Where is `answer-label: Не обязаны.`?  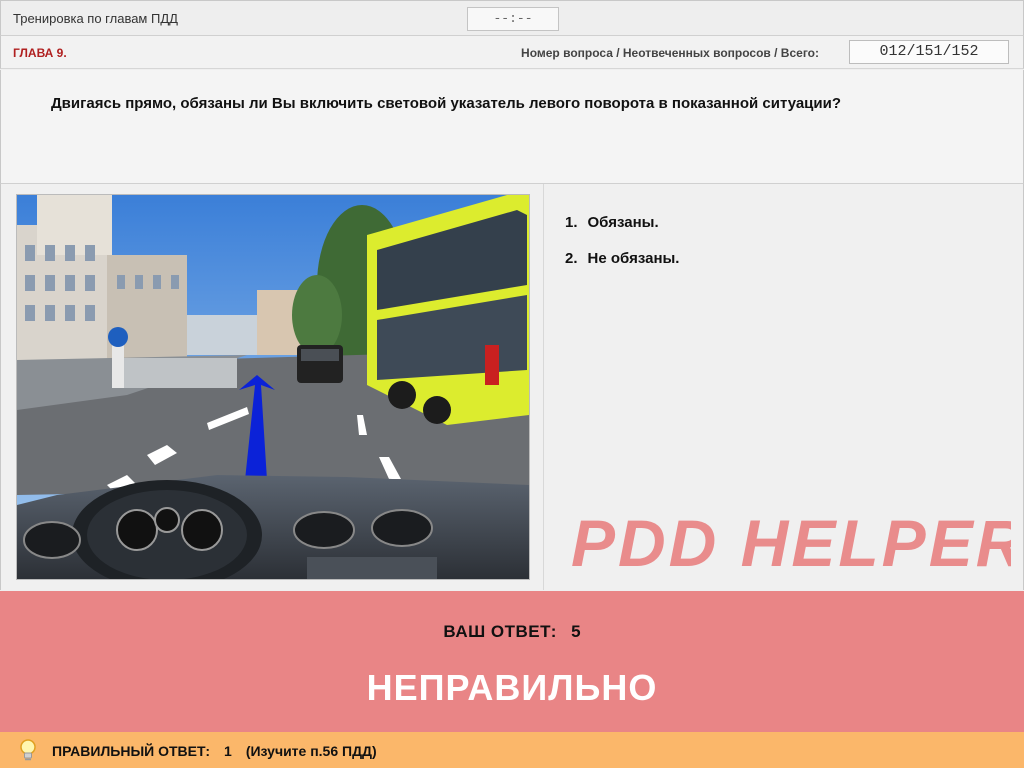 answer-label: Не обязаны. is located at coordinates (633, 258).